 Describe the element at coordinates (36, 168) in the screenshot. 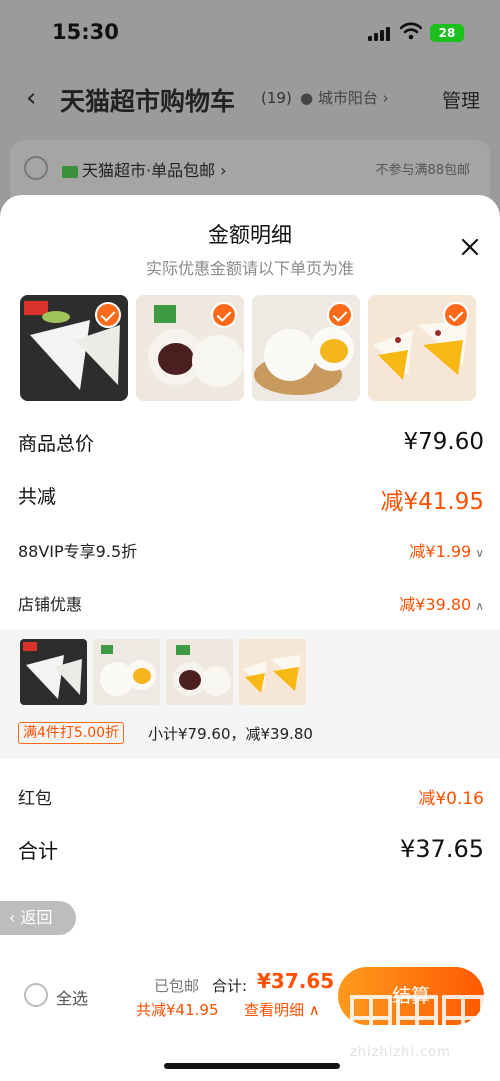

I see `store-select-radio` at that location.